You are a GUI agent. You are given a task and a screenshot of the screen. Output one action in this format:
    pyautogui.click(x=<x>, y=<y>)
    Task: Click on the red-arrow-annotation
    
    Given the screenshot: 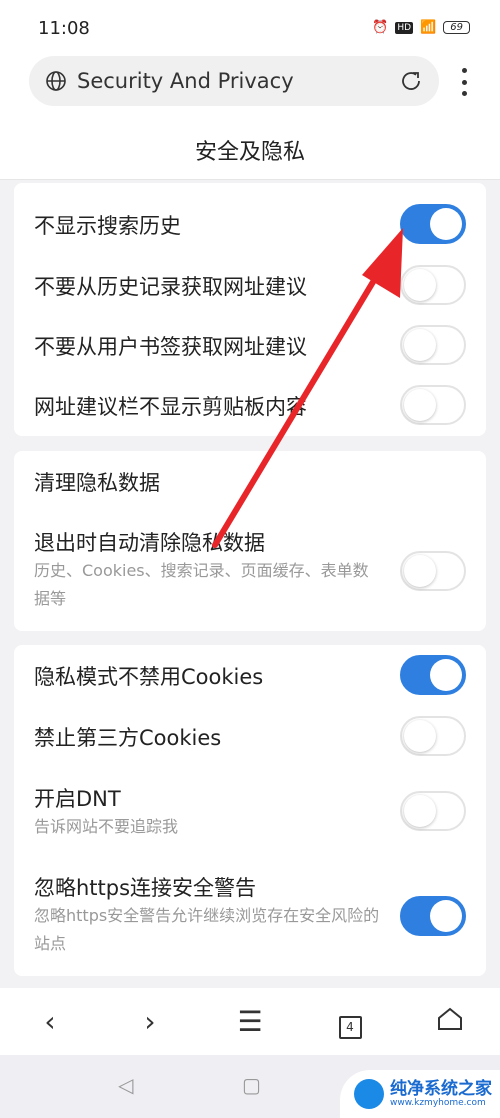 What is the action you would take?
    pyautogui.click(x=307, y=388)
    